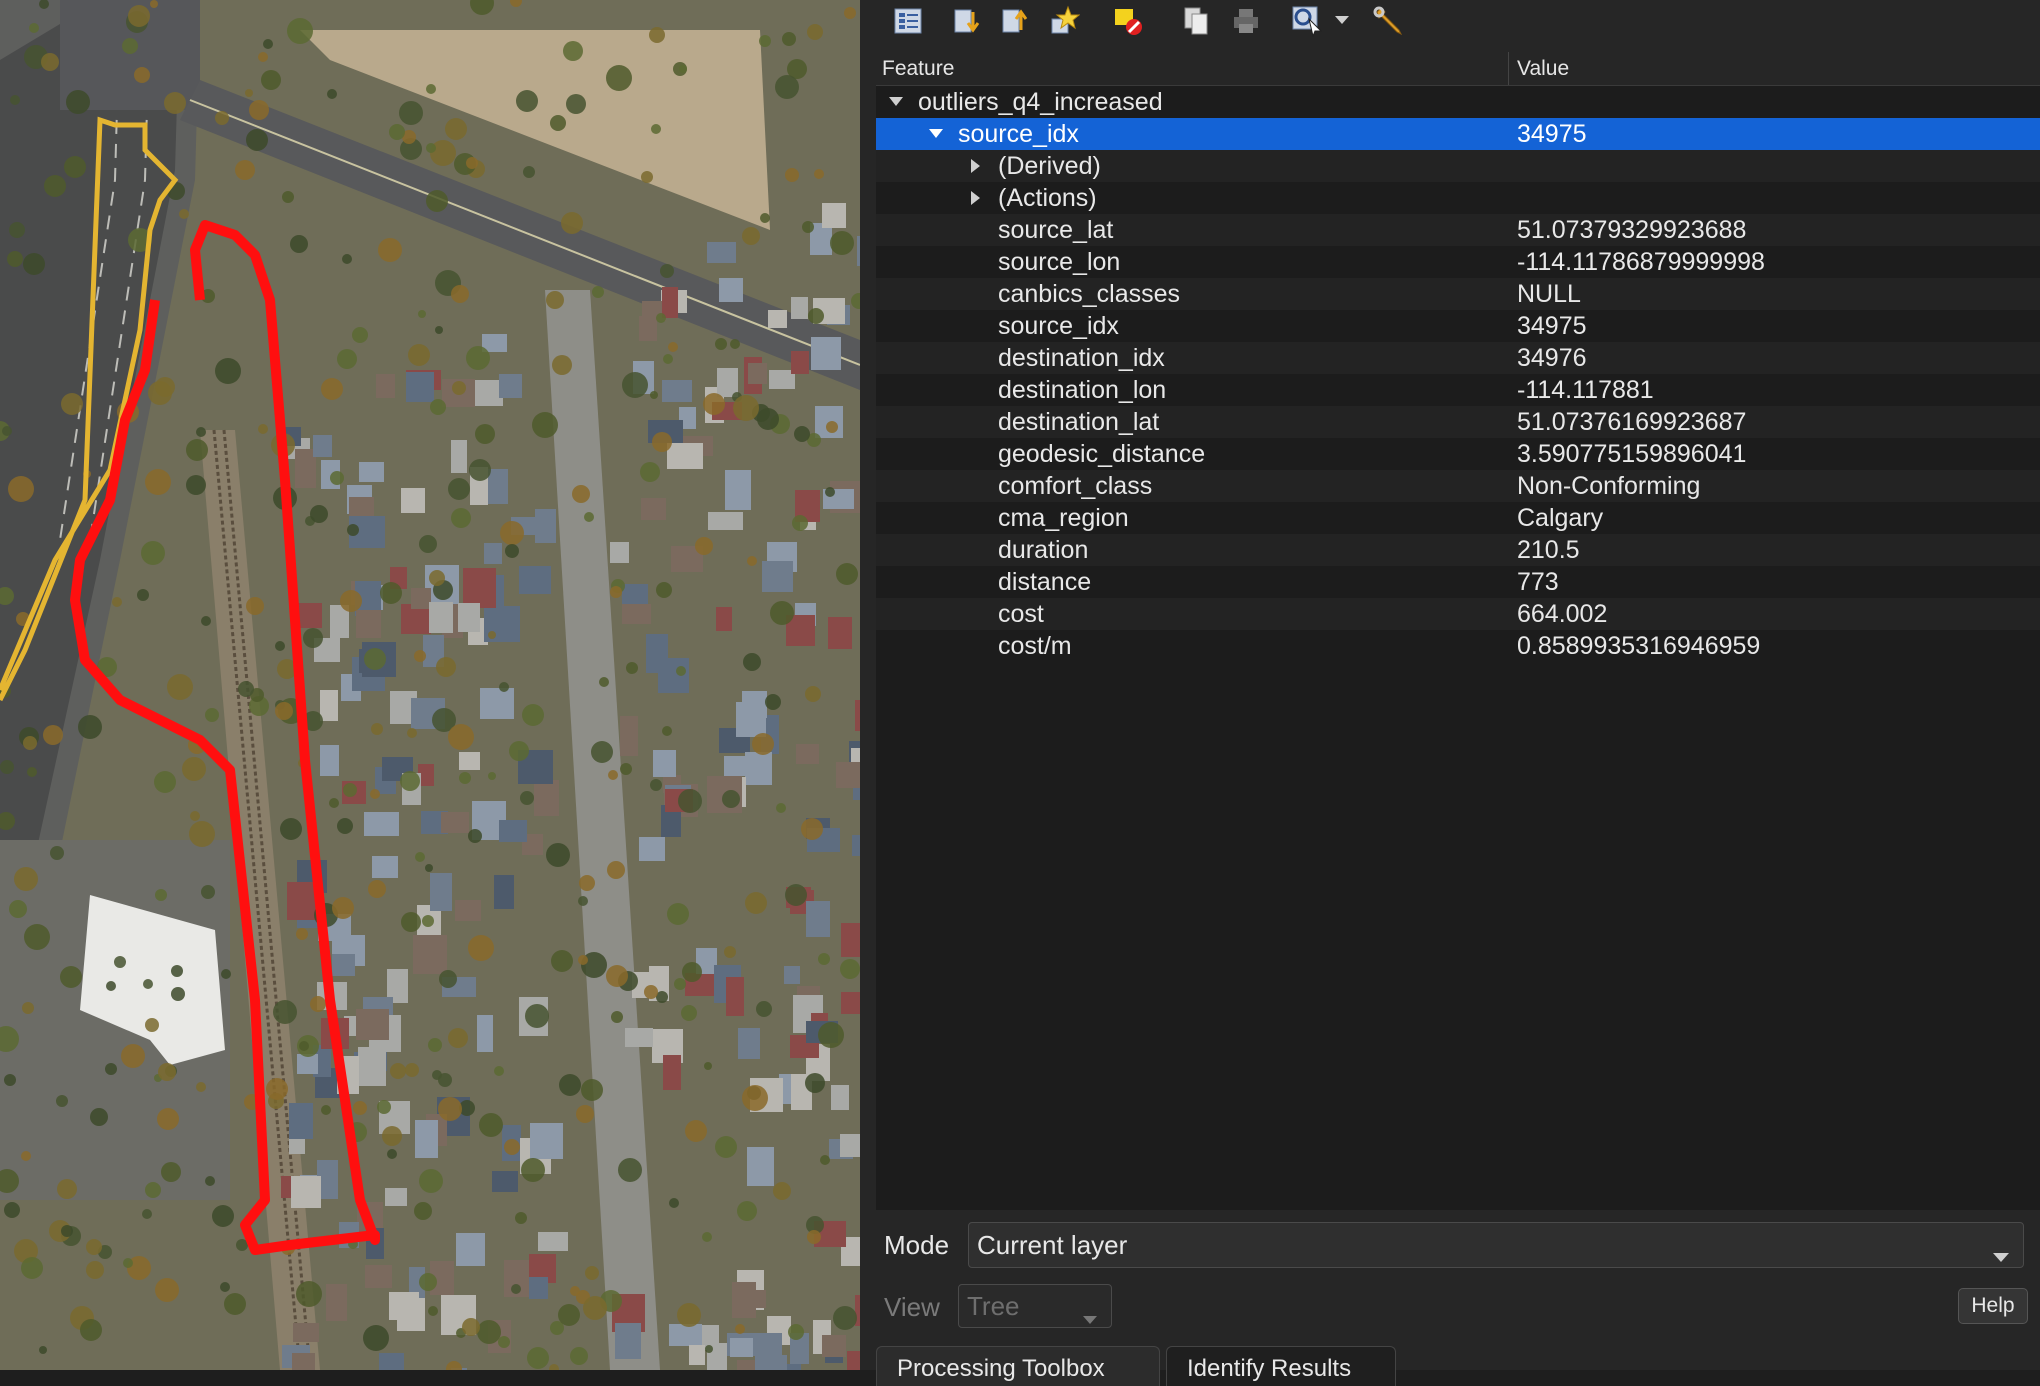 The height and width of the screenshot is (1386, 2040). What do you see at coordinates (1458, 294) in the screenshot?
I see `attribute-row: canbics_classes NULL` at bounding box center [1458, 294].